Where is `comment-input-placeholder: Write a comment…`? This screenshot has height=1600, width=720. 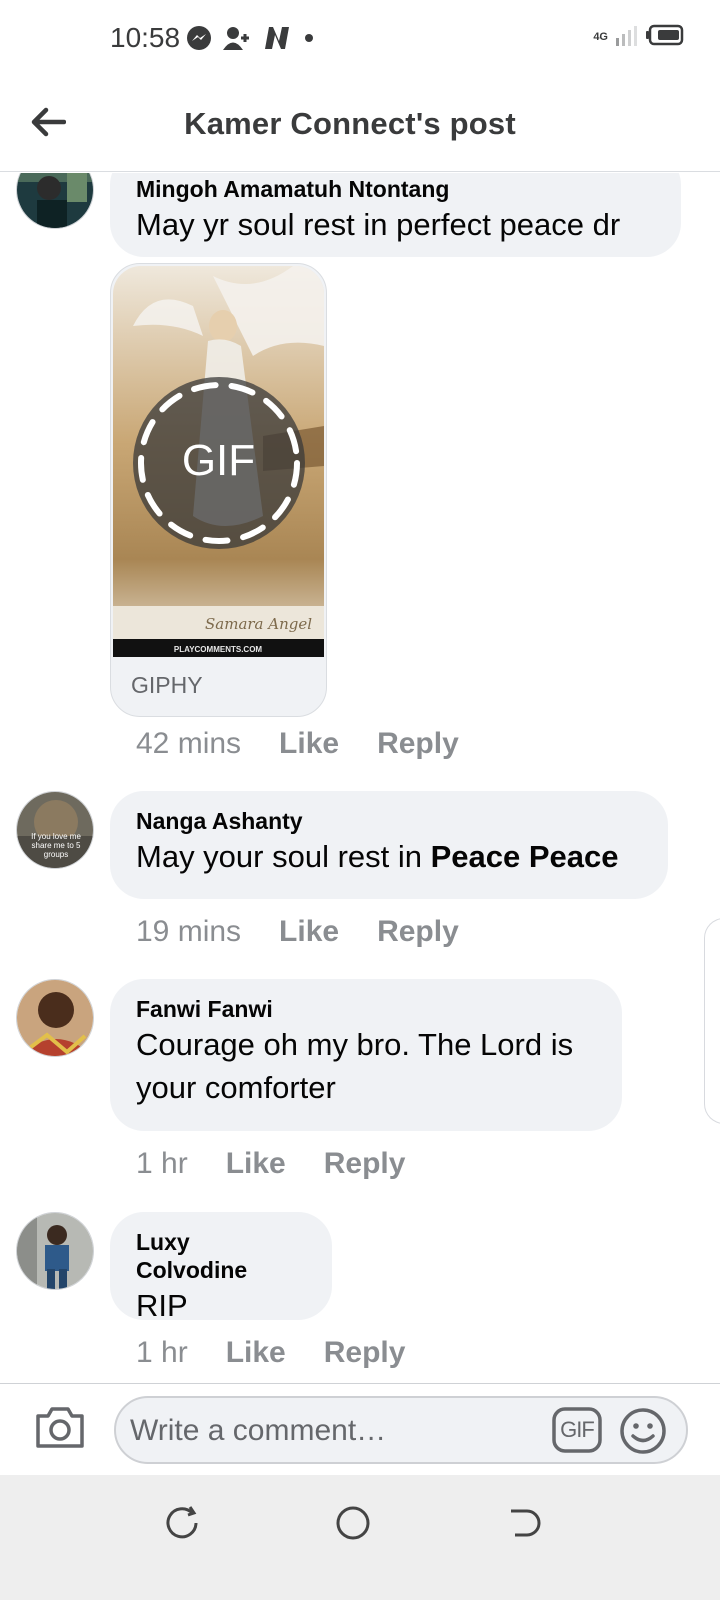
comment-input-placeholder: Write a comment… is located at coordinates (258, 1430).